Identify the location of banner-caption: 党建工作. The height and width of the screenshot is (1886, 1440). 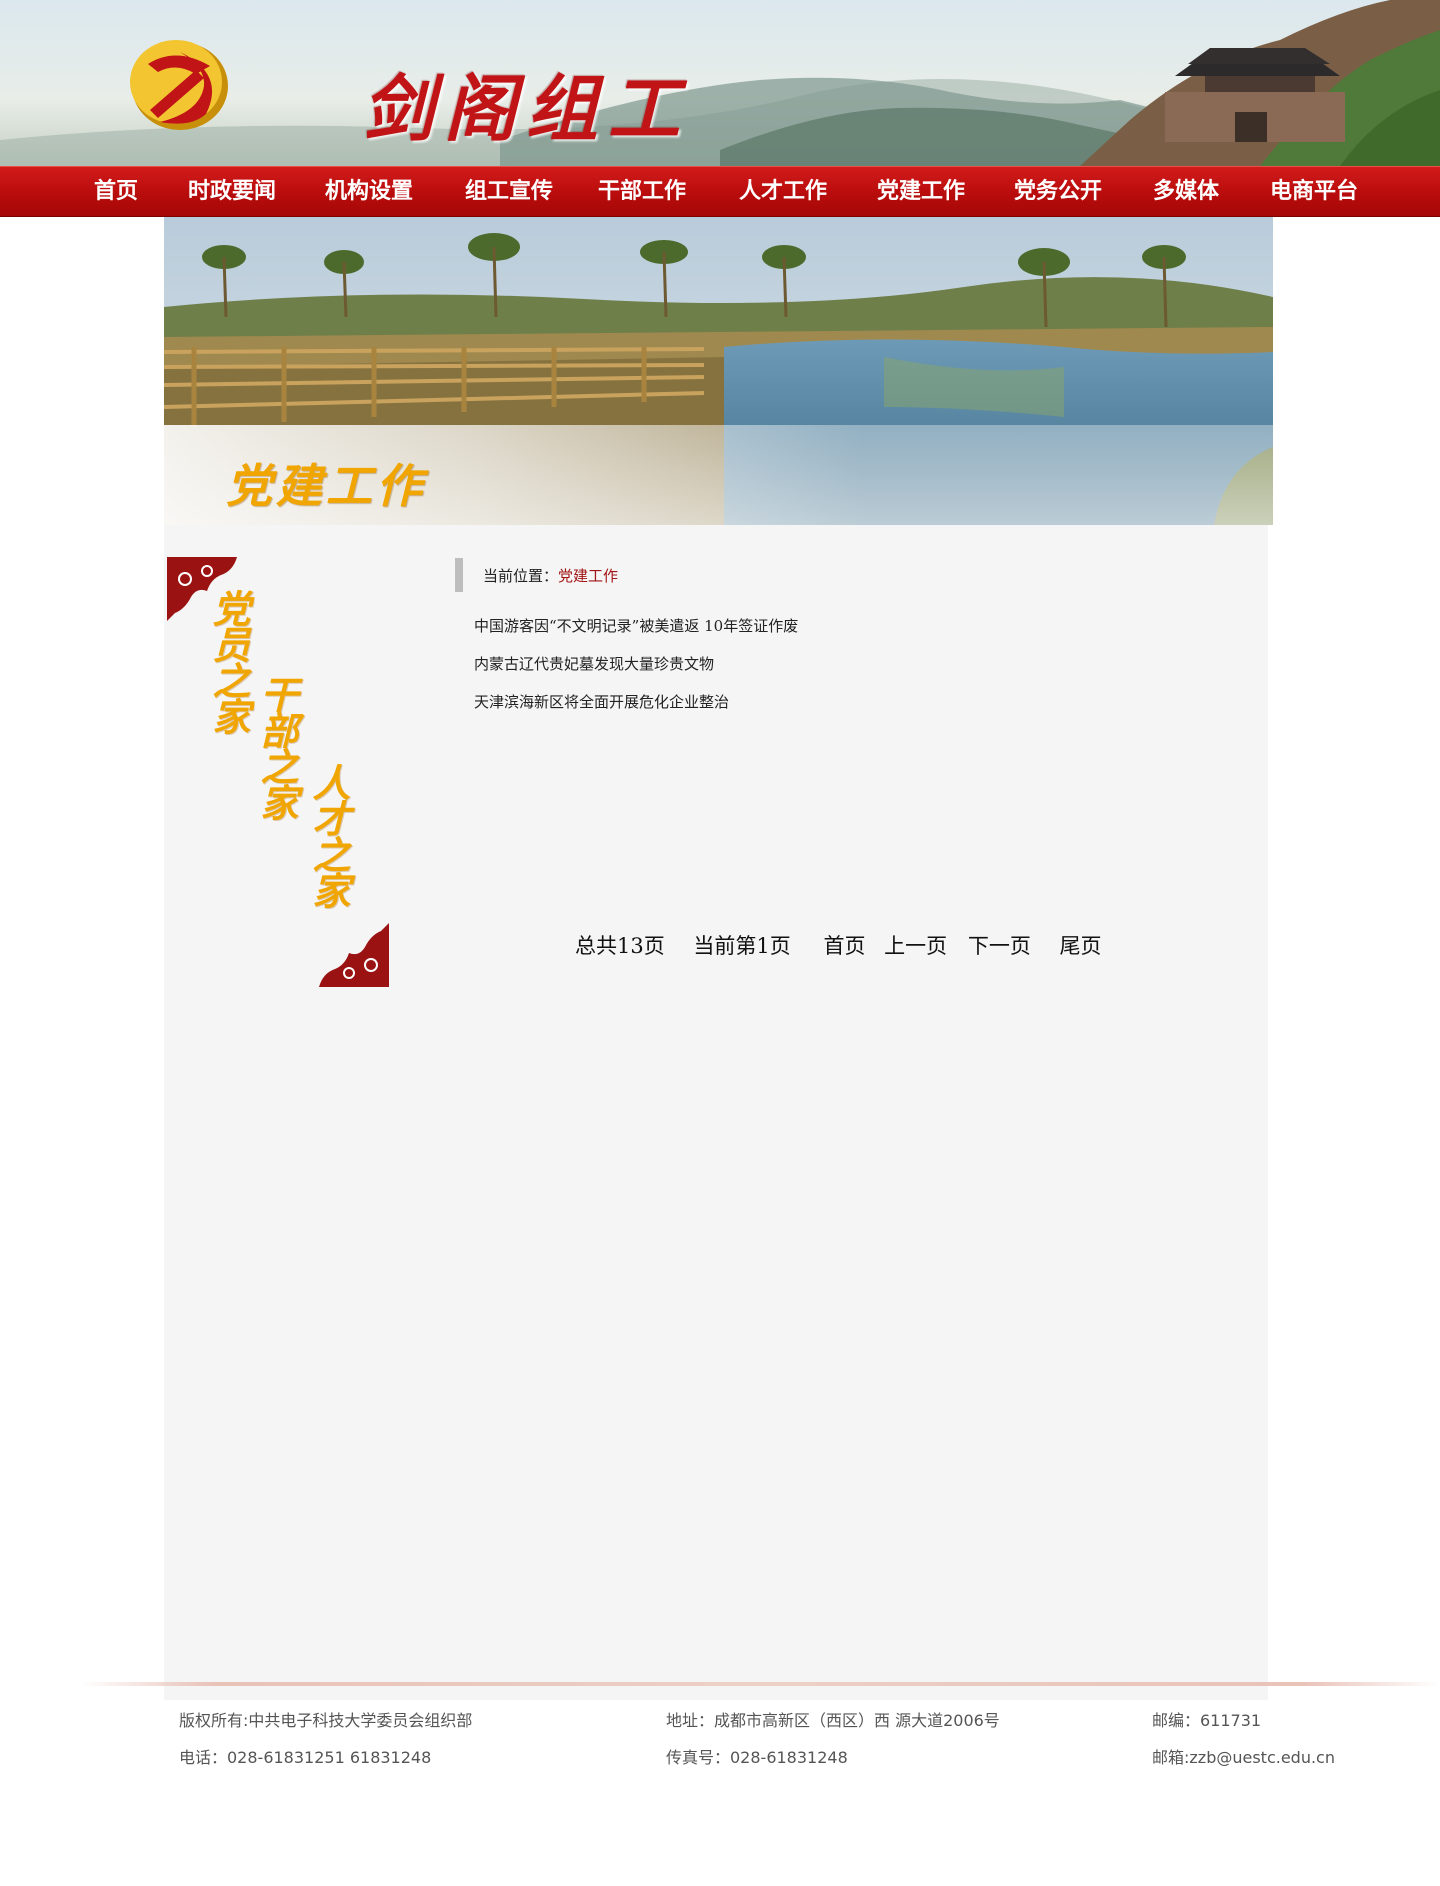
(326, 486).